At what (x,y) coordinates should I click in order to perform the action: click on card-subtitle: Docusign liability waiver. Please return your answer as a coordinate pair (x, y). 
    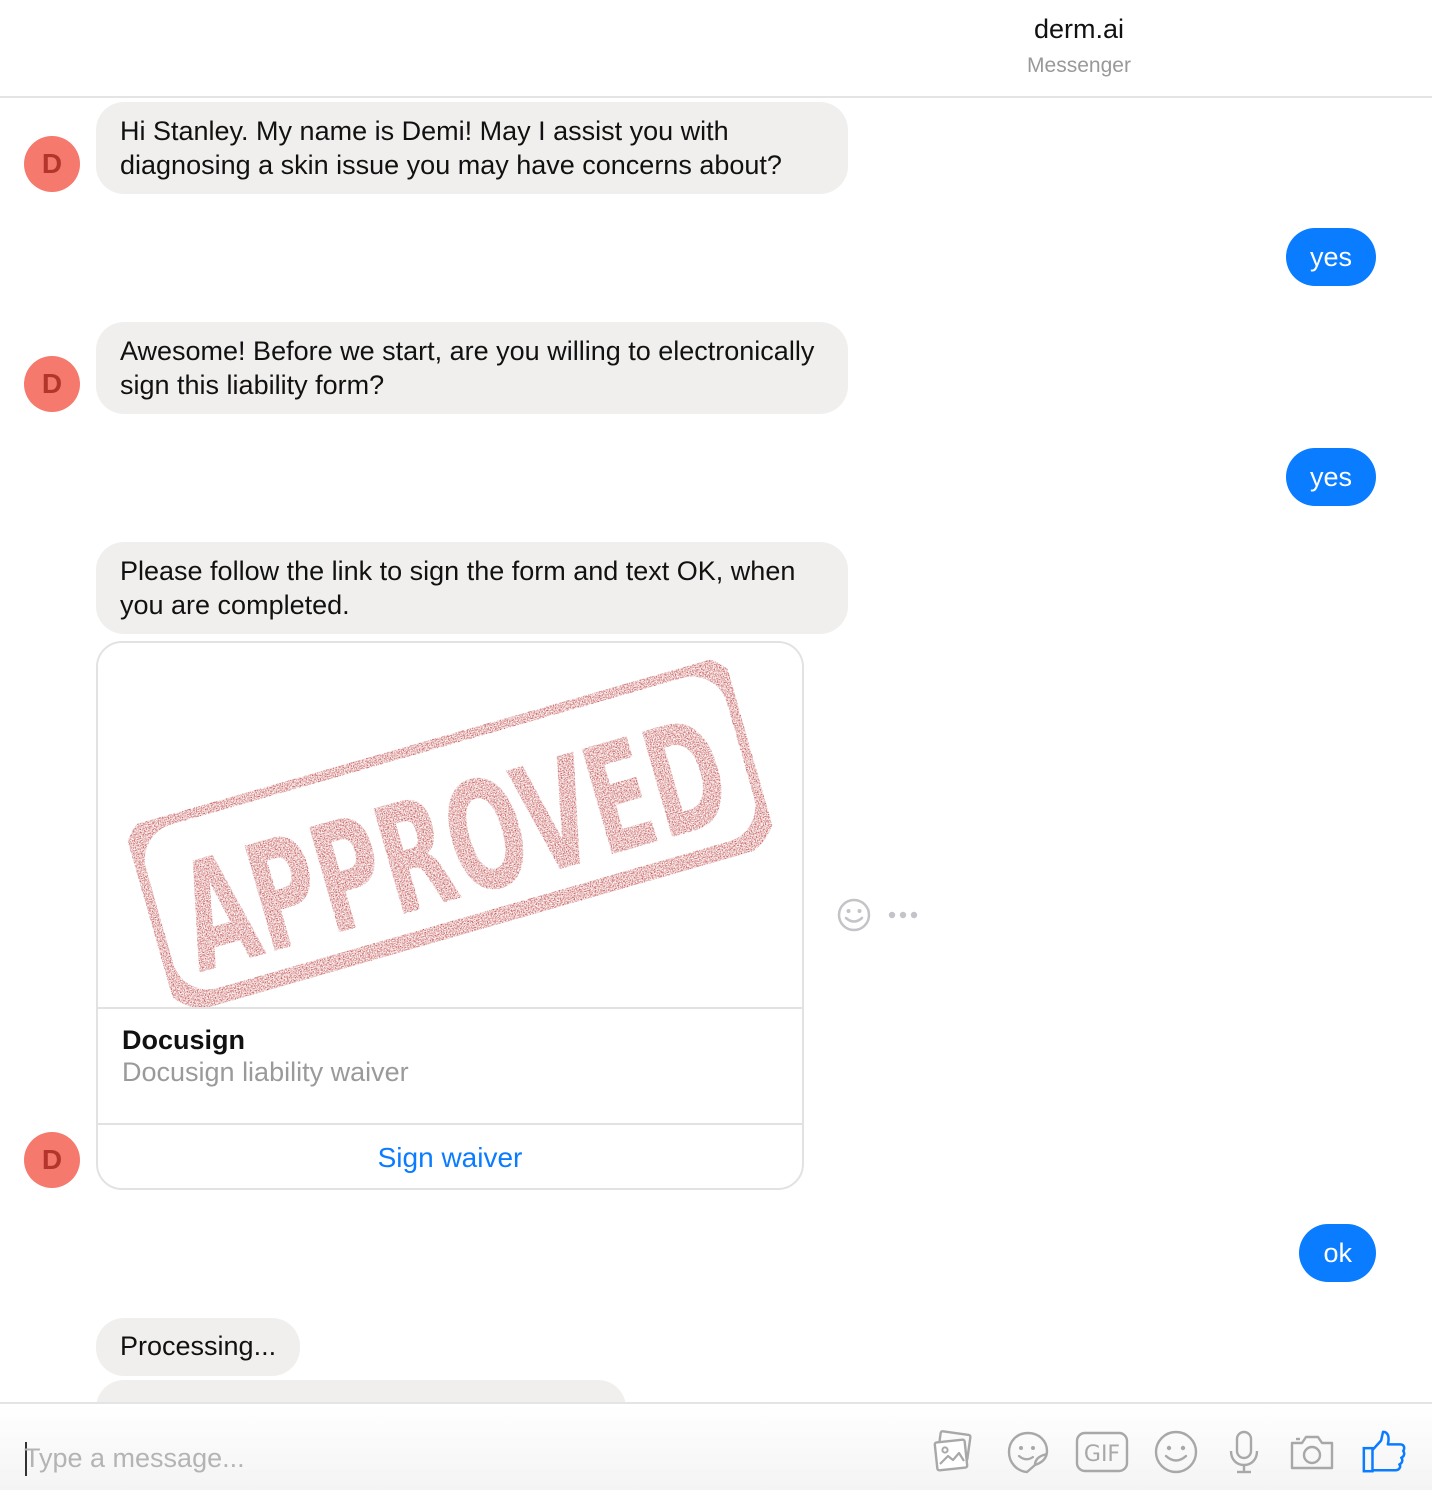
    Looking at the image, I should click on (265, 1072).